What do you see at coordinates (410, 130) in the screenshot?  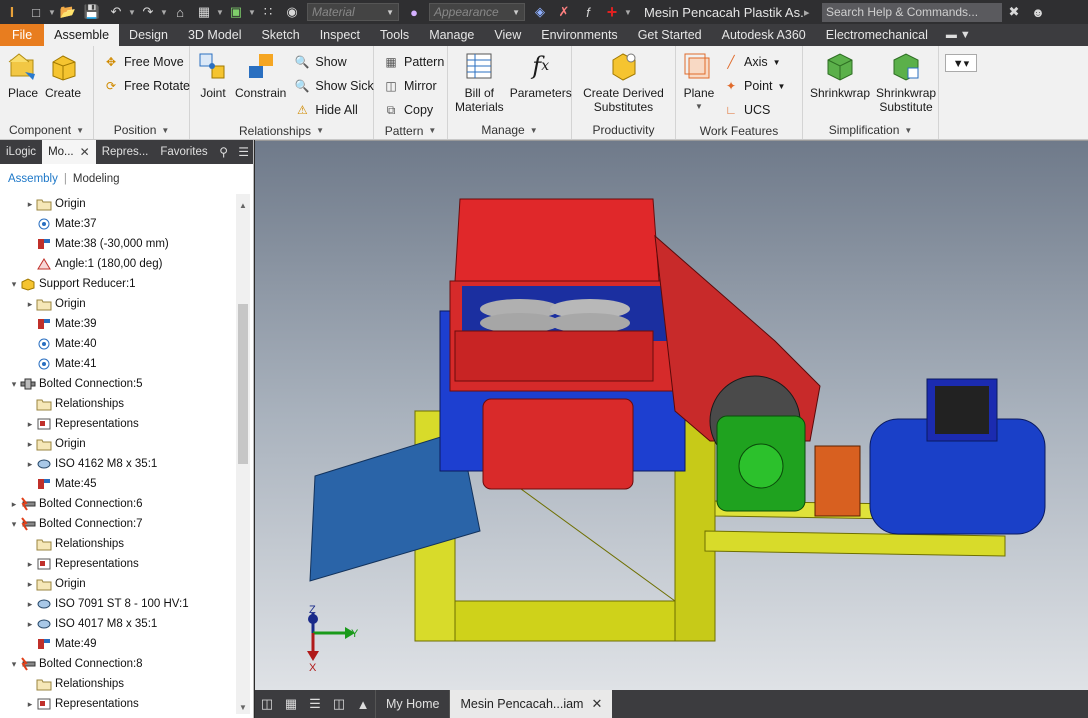 I see `panel-title-pattern: Pattern ▼` at bounding box center [410, 130].